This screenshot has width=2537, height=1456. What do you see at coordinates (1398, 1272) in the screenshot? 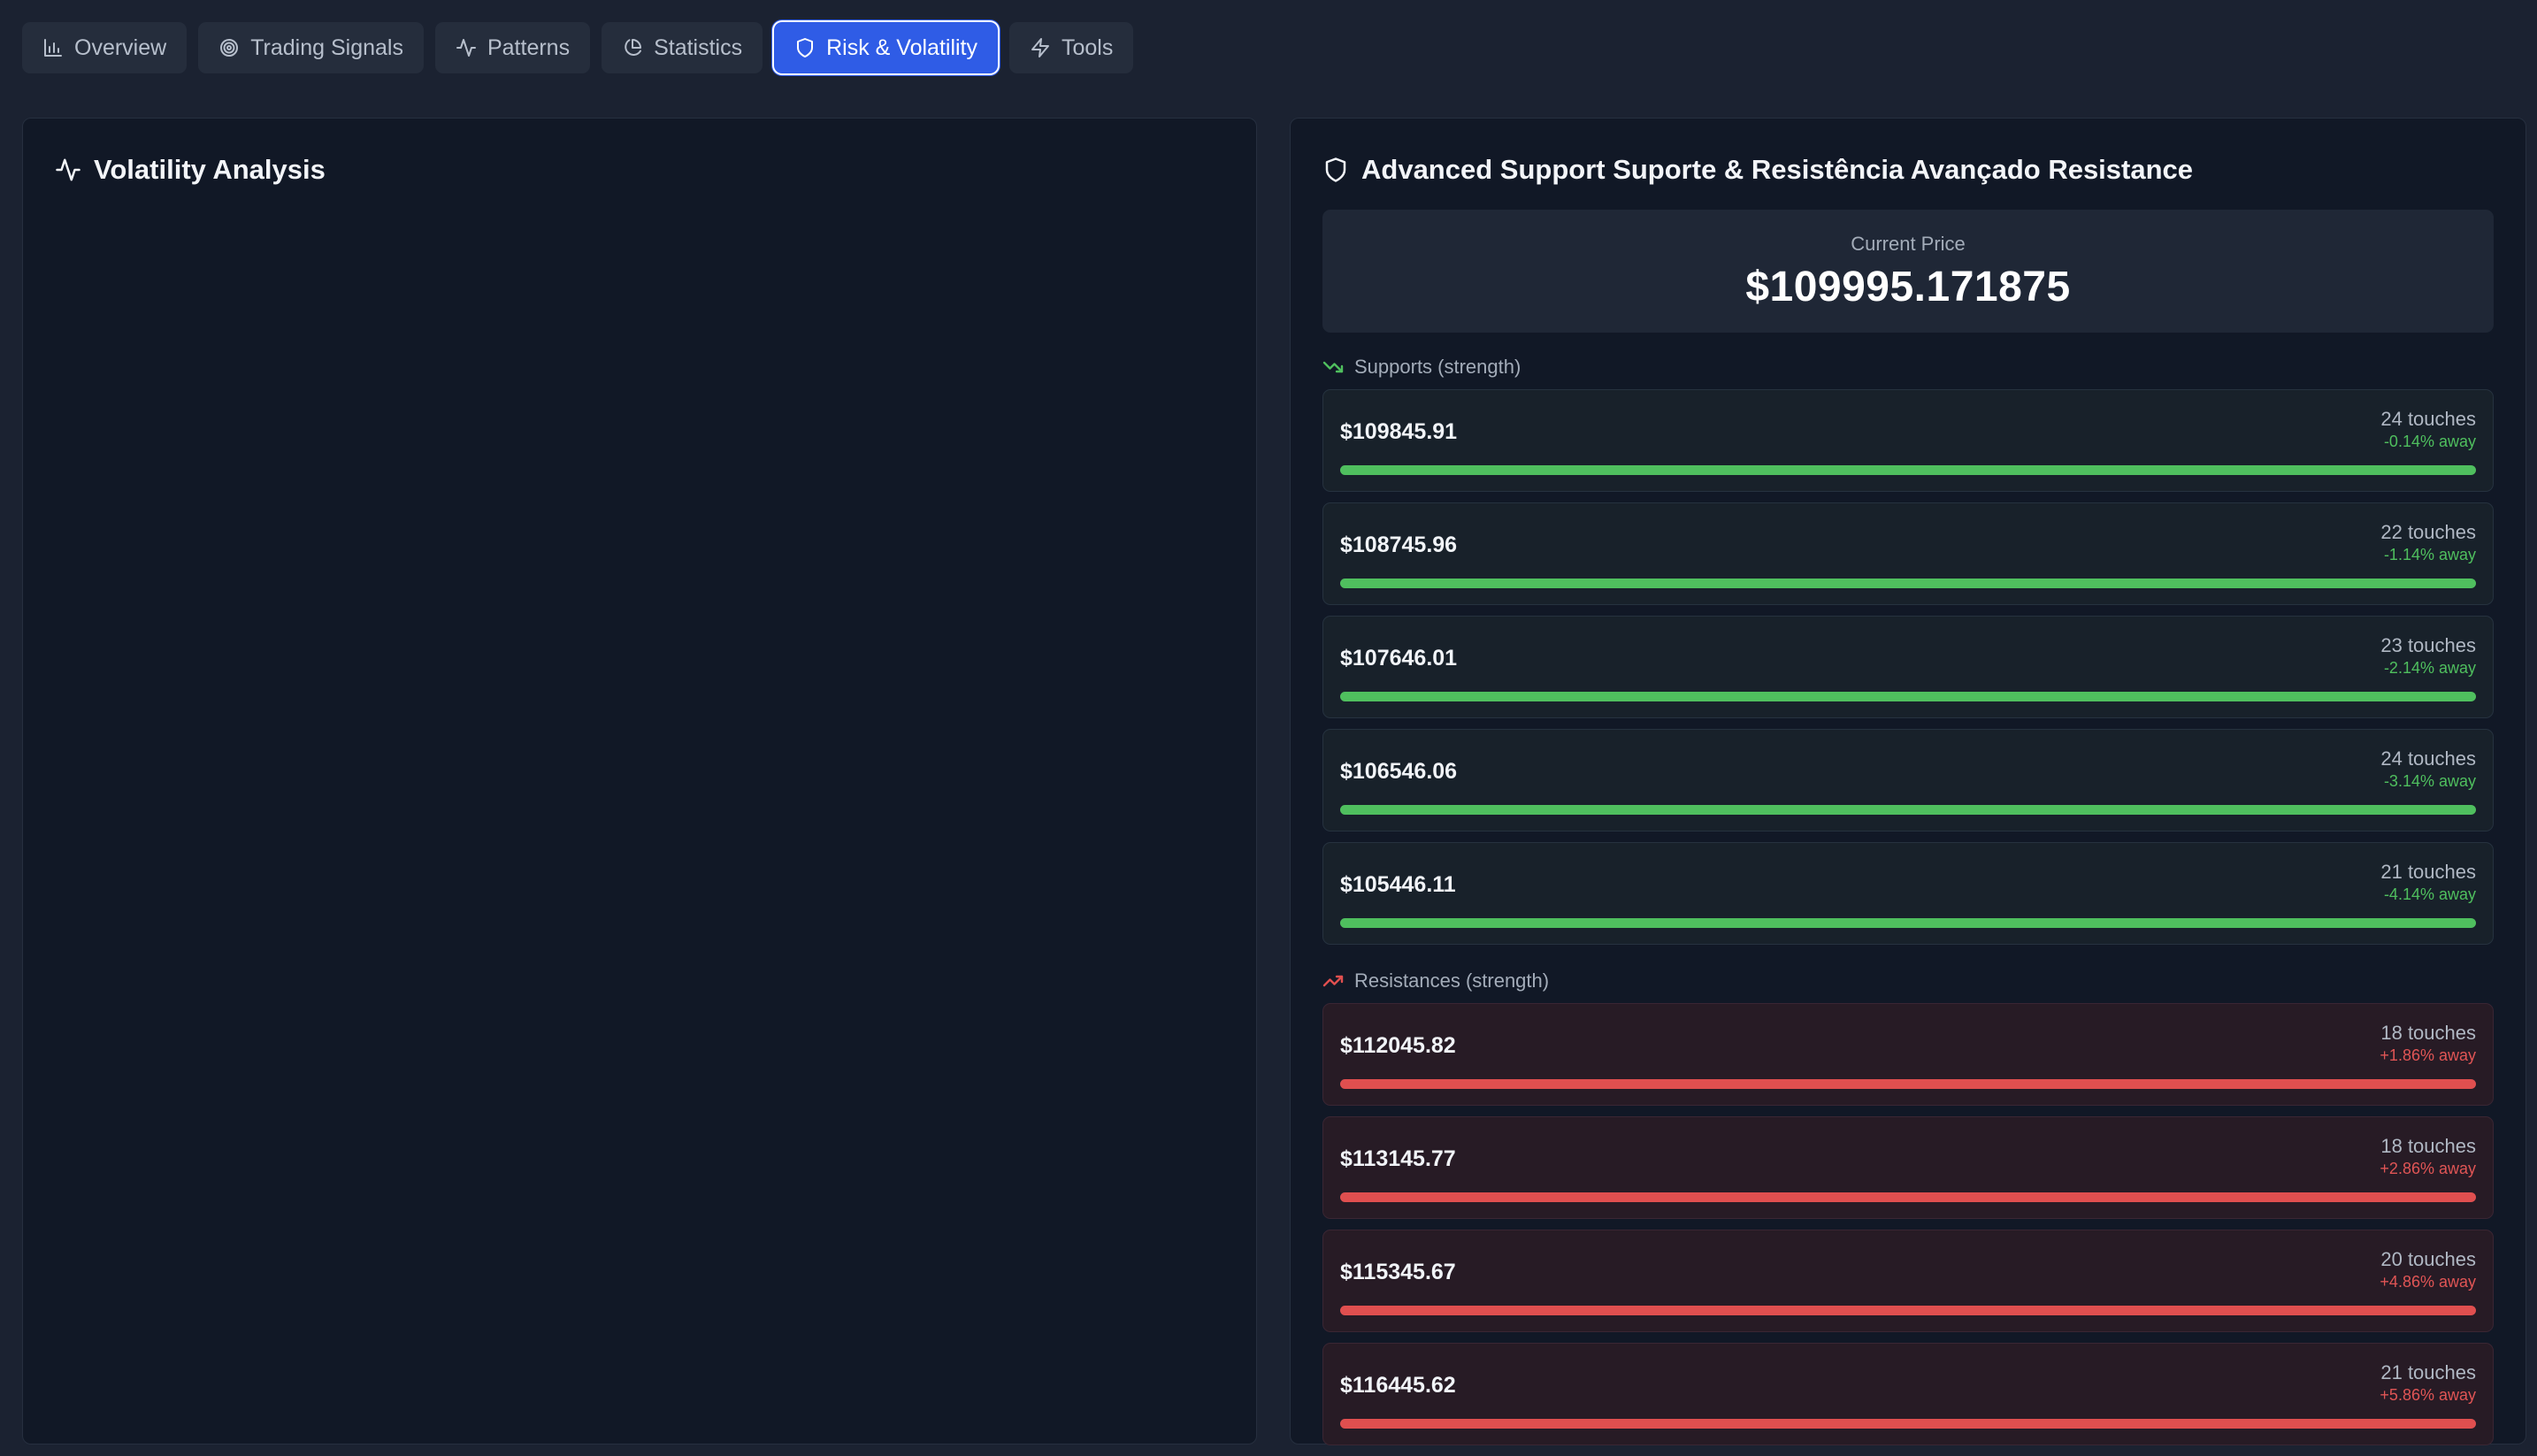
I see `level-price: $115345.67` at bounding box center [1398, 1272].